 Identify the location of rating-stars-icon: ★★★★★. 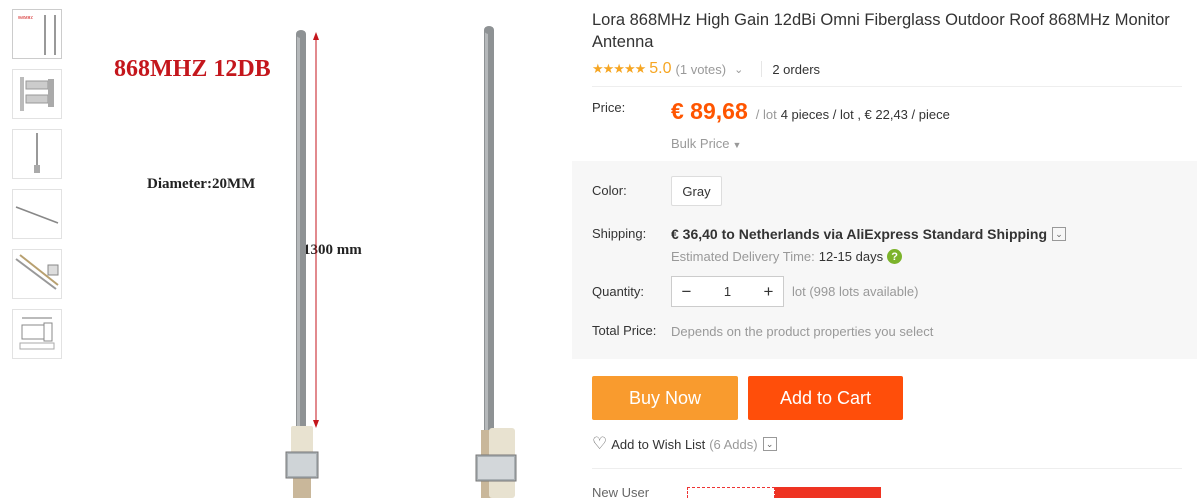
(619, 68).